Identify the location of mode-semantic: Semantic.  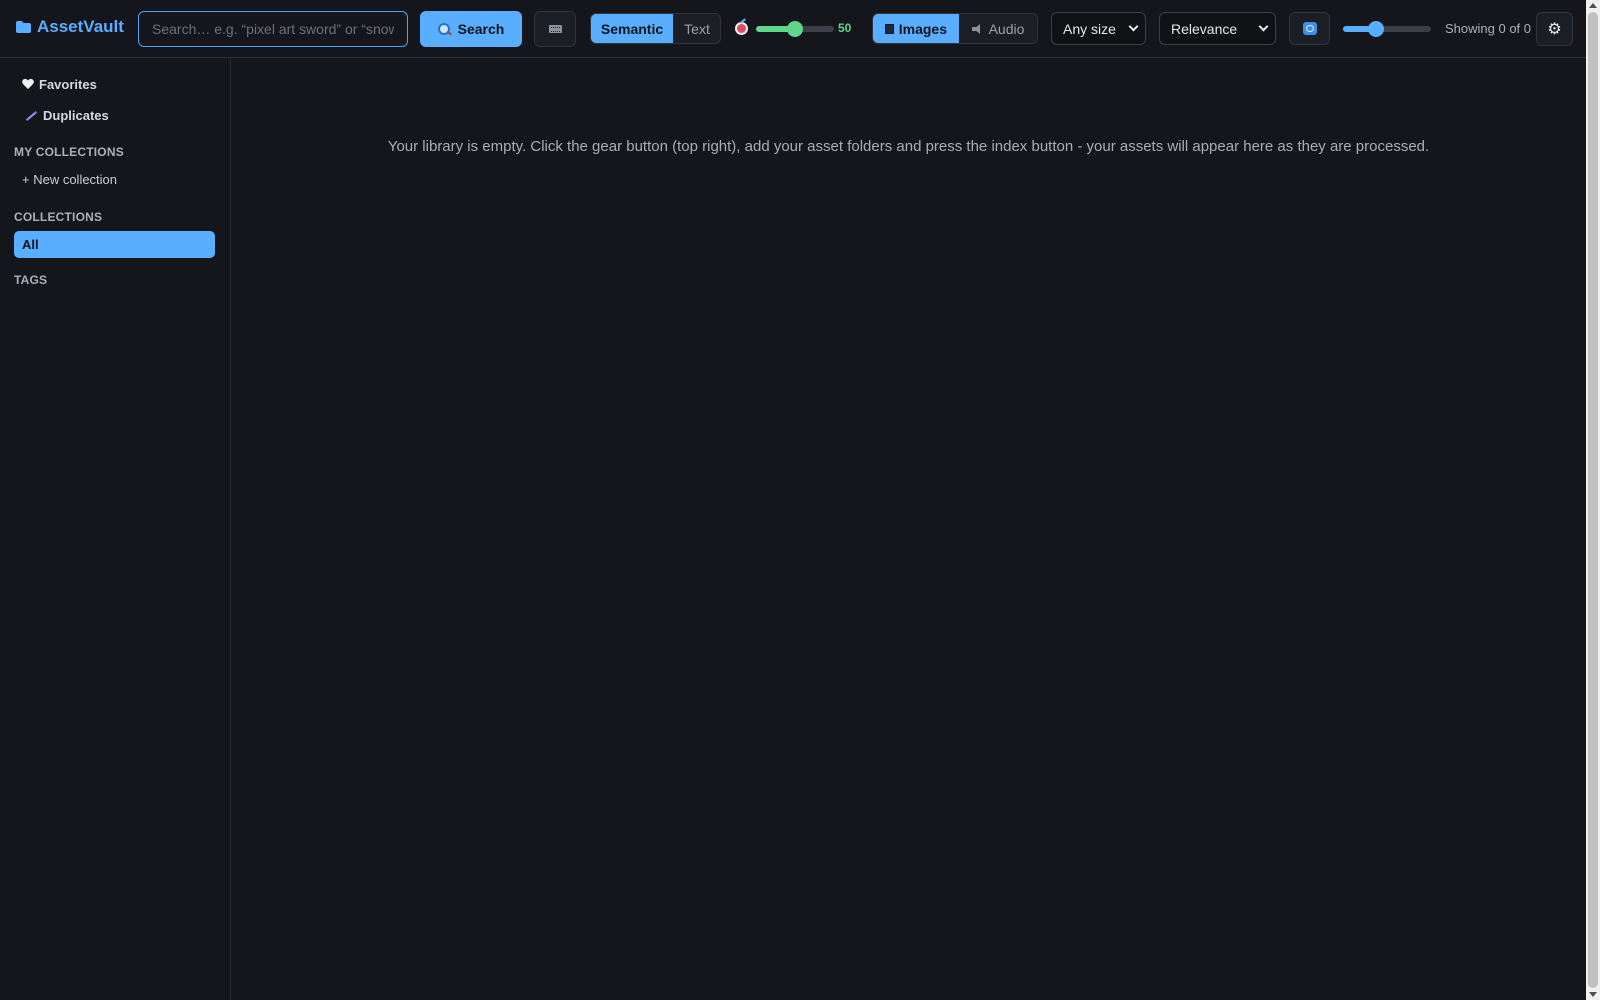
(632, 28).